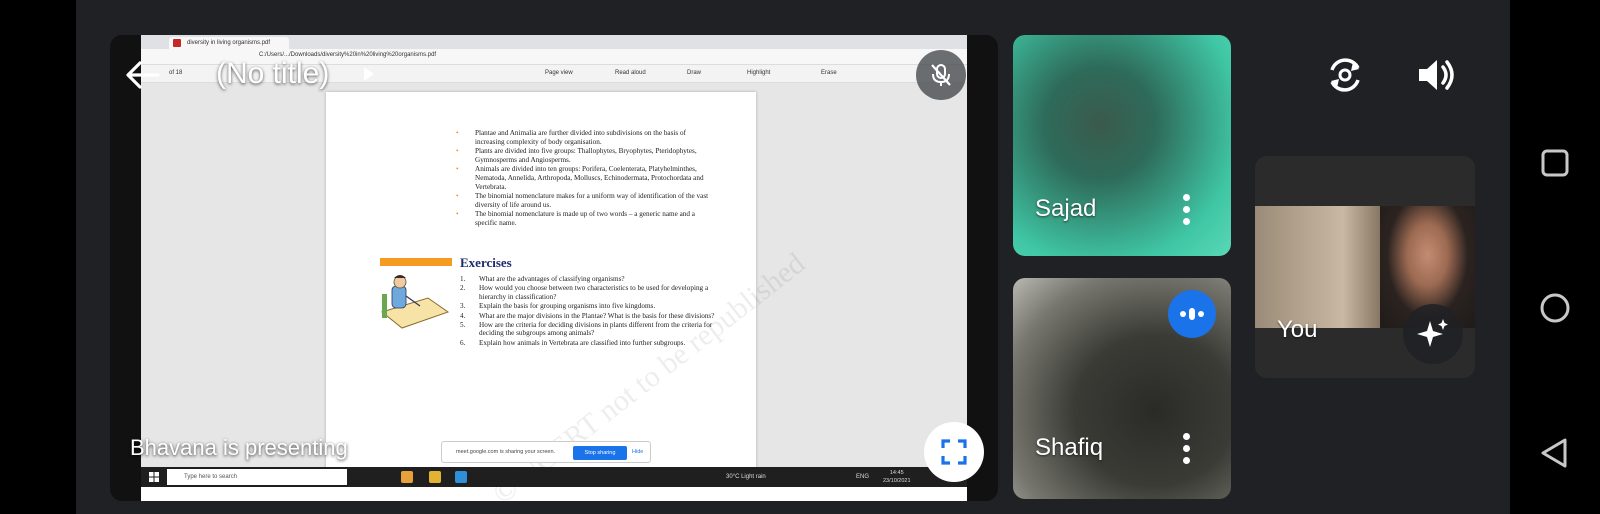 The width and height of the screenshot is (1600, 514). What do you see at coordinates (746, 477) in the screenshot?
I see `weather-status: 30°C Light rain` at bounding box center [746, 477].